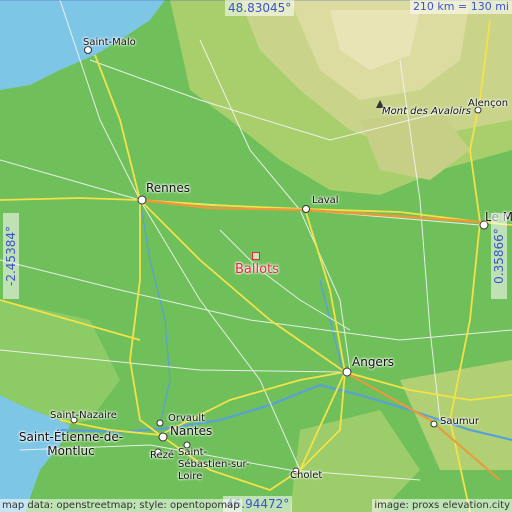 The image size is (512, 512). What do you see at coordinates (162, 455) in the screenshot?
I see `city-label-reze: Rezé` at bounding box center [162, 455].